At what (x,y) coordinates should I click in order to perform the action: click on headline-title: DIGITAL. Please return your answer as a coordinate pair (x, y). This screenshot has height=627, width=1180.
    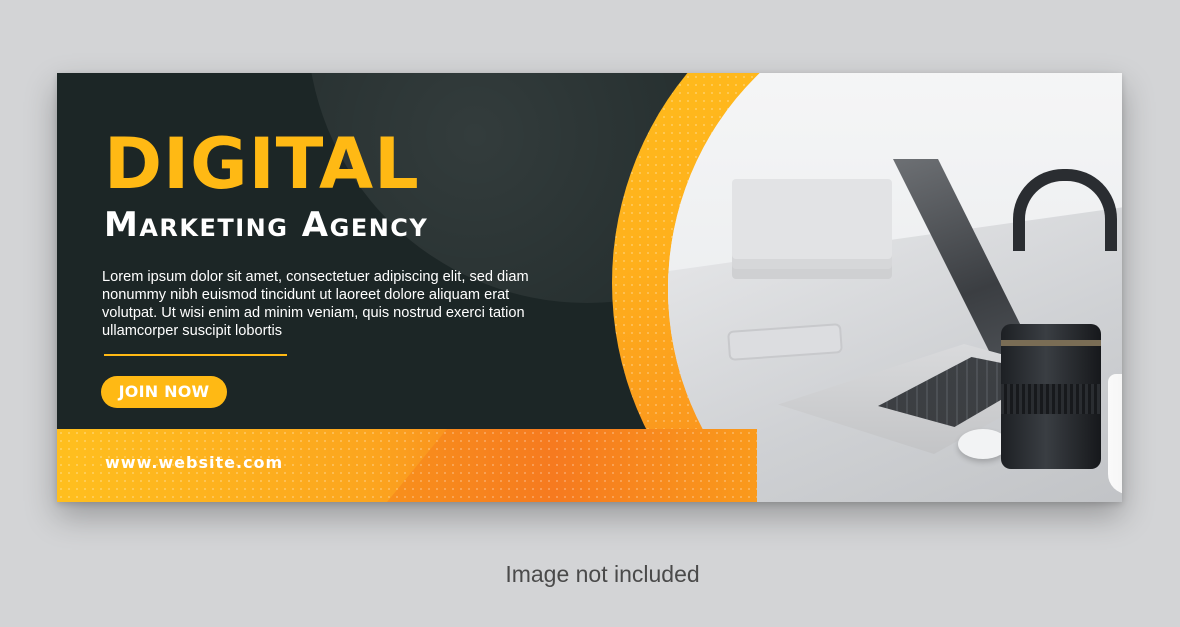
    Looking at the image, I should click on (262, 164).